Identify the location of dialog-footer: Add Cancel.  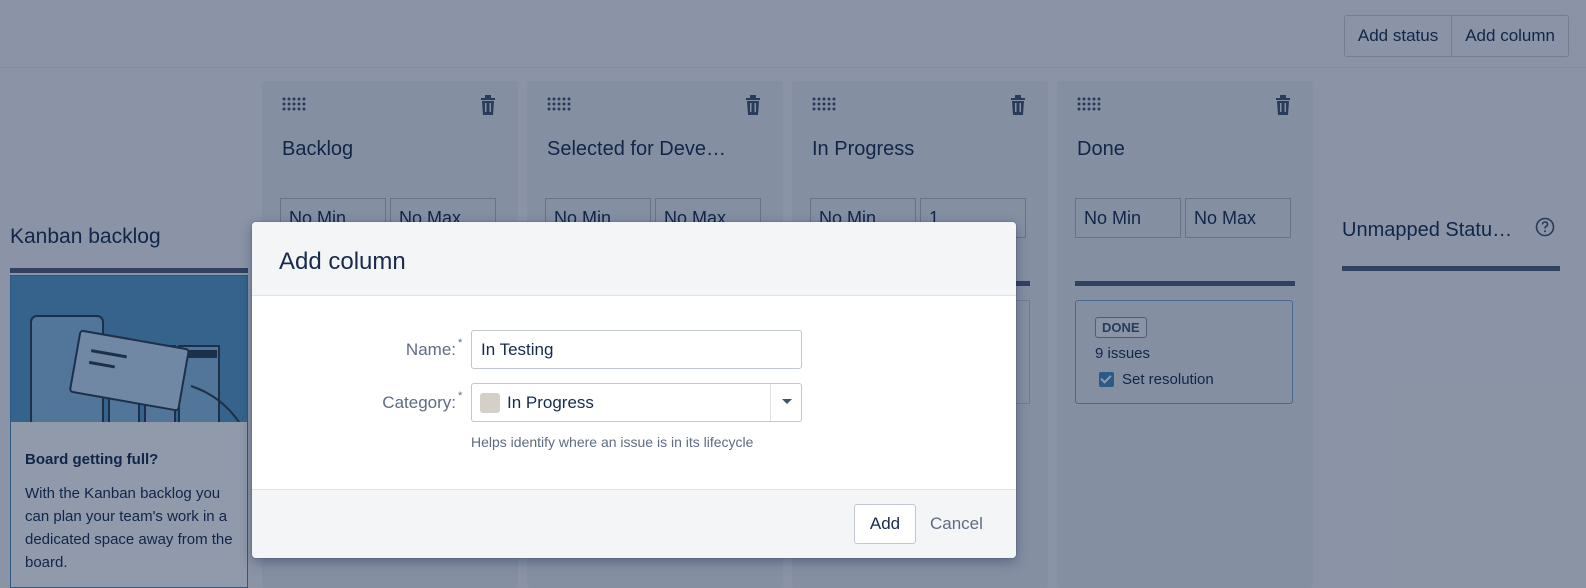
(634, 523).